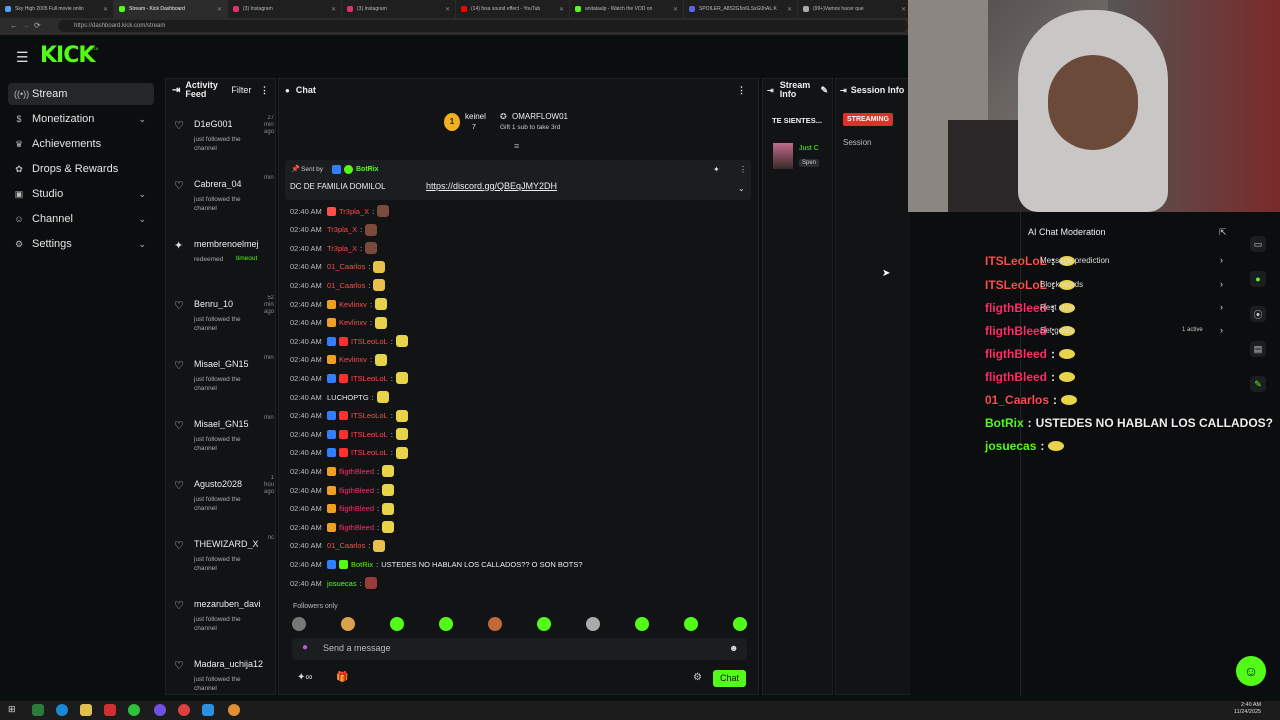 This screenshot has width=1280, height=720. What do you see at coordinates (81, 144) in the screenshot?
I see `sidebar-item-achievements: ♛ Achievements` at bounding box center [81, 144].